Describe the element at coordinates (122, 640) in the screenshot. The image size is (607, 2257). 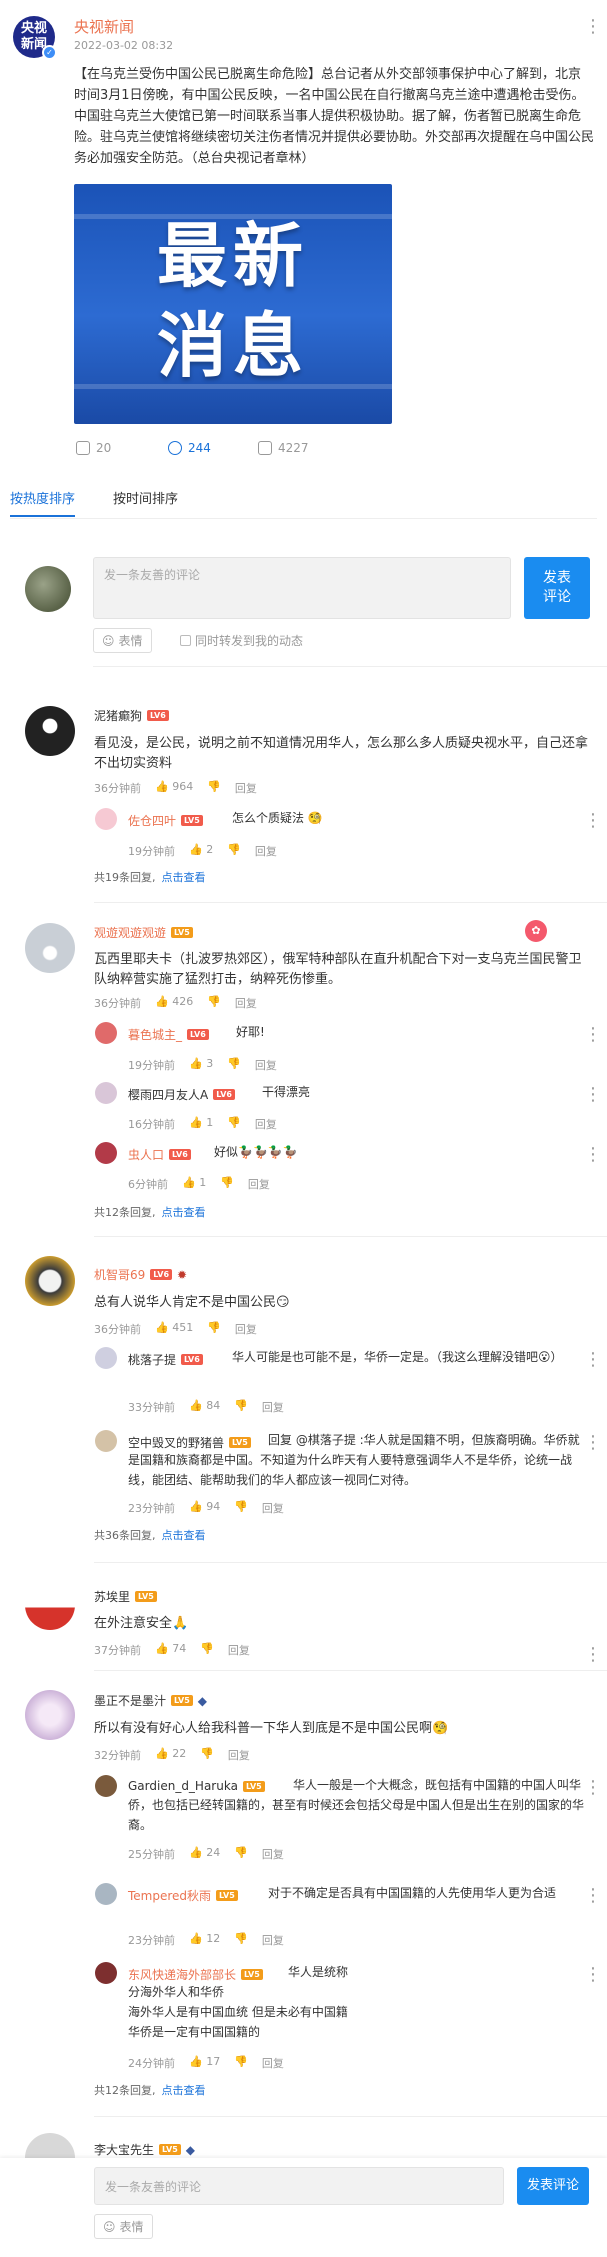
I see `emoji-button: ☺ 表情` at that location.